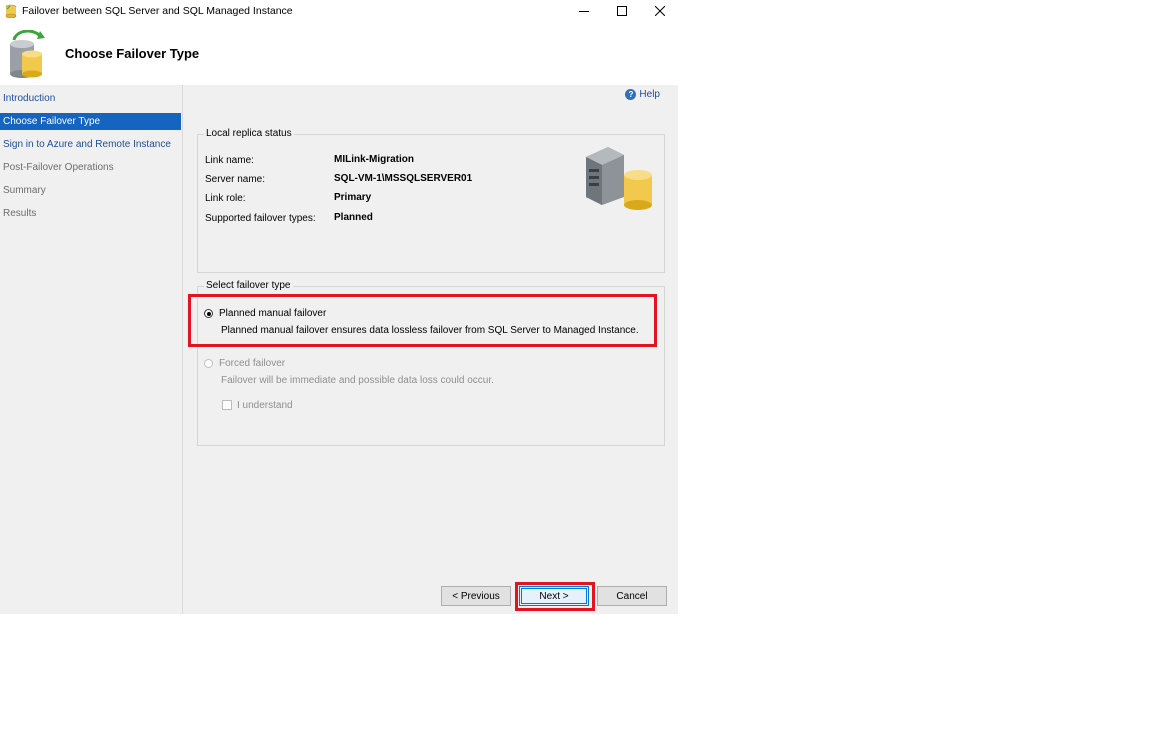 This screenshot has height=738, width=1152. I want to click on minimize-button, so click(584, 11).